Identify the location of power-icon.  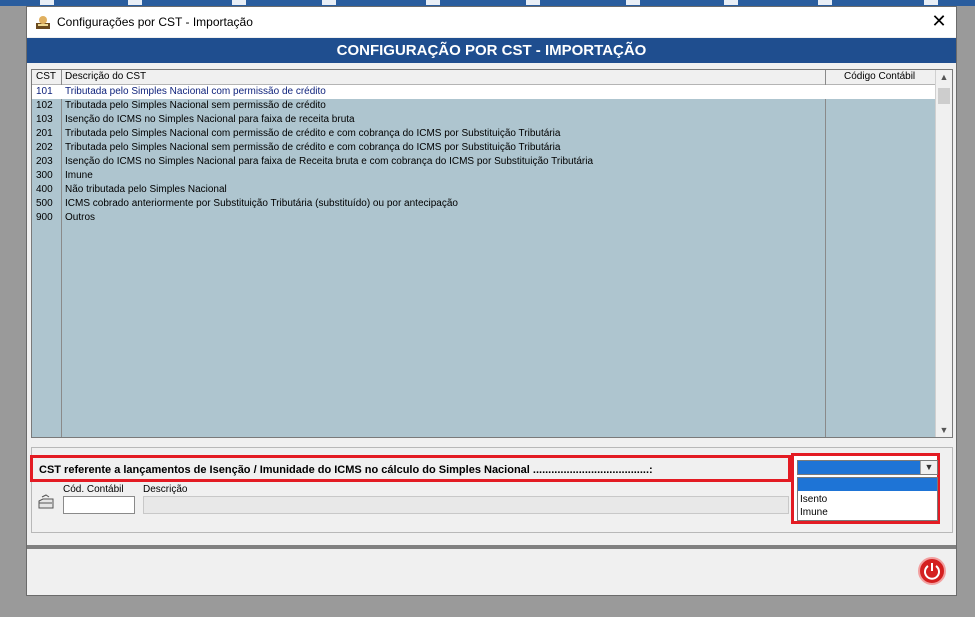
(932, 571).